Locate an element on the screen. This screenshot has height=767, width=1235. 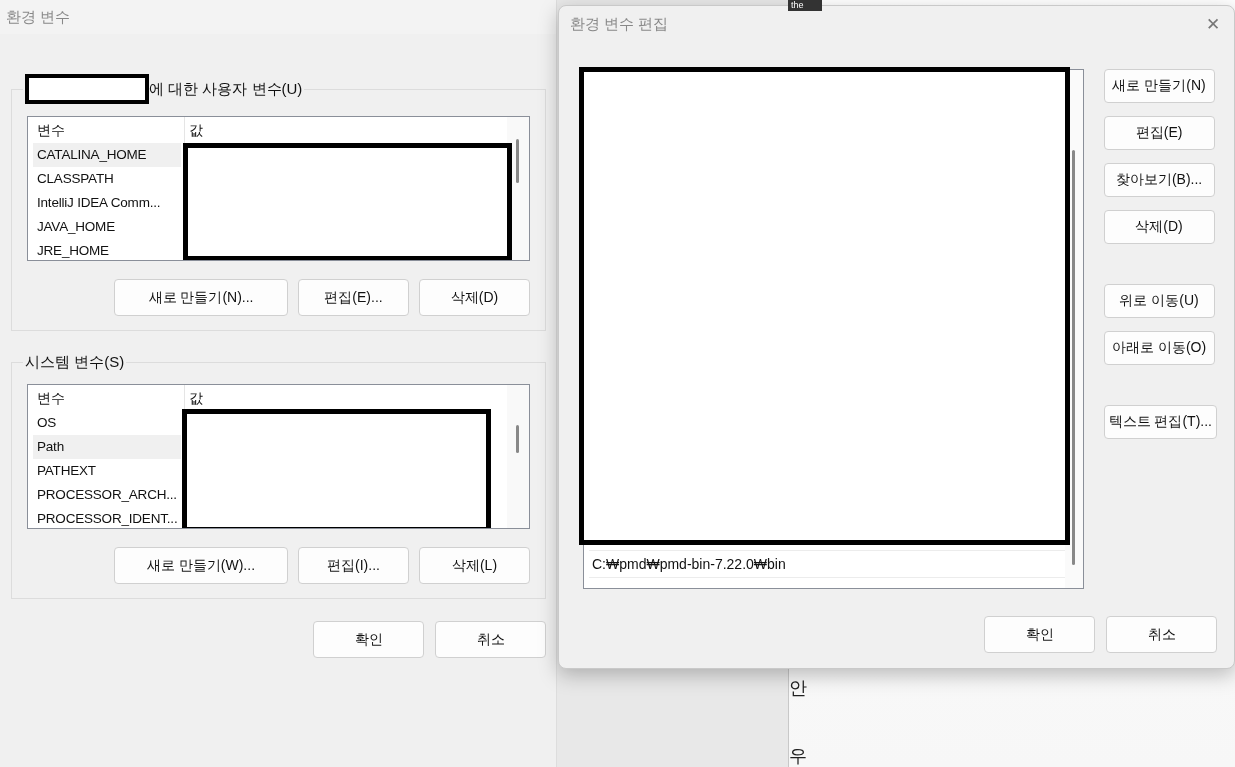
side-button: 새로 만들기(N) is located at coordinates (1159, 86).